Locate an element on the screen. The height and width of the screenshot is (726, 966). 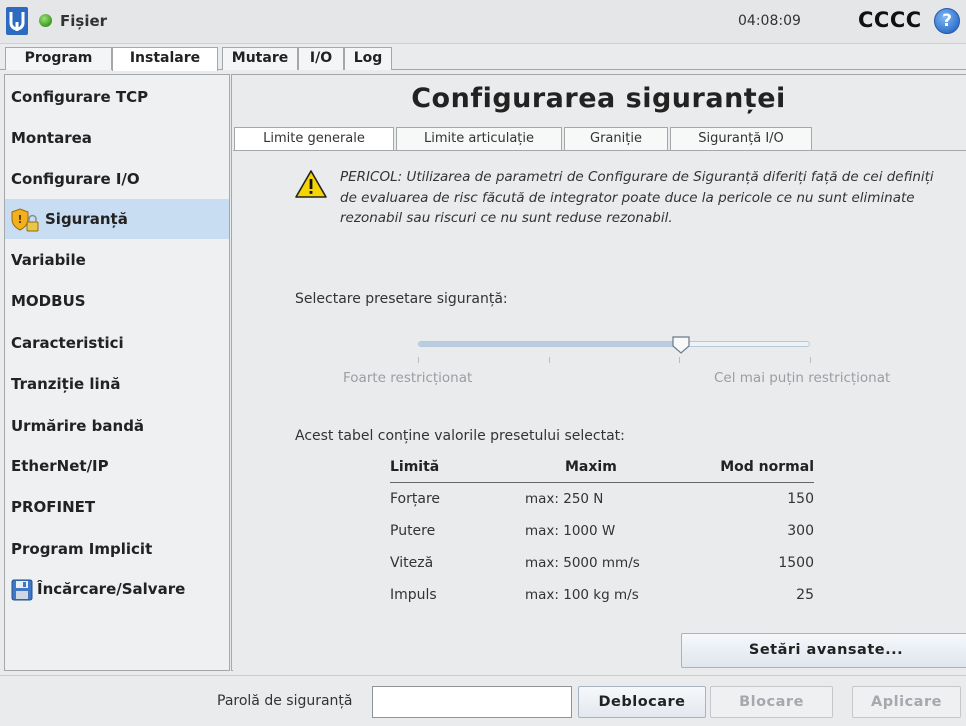
sidebar-item-safety: ! Siguranță is located at coordinates (117, 219).